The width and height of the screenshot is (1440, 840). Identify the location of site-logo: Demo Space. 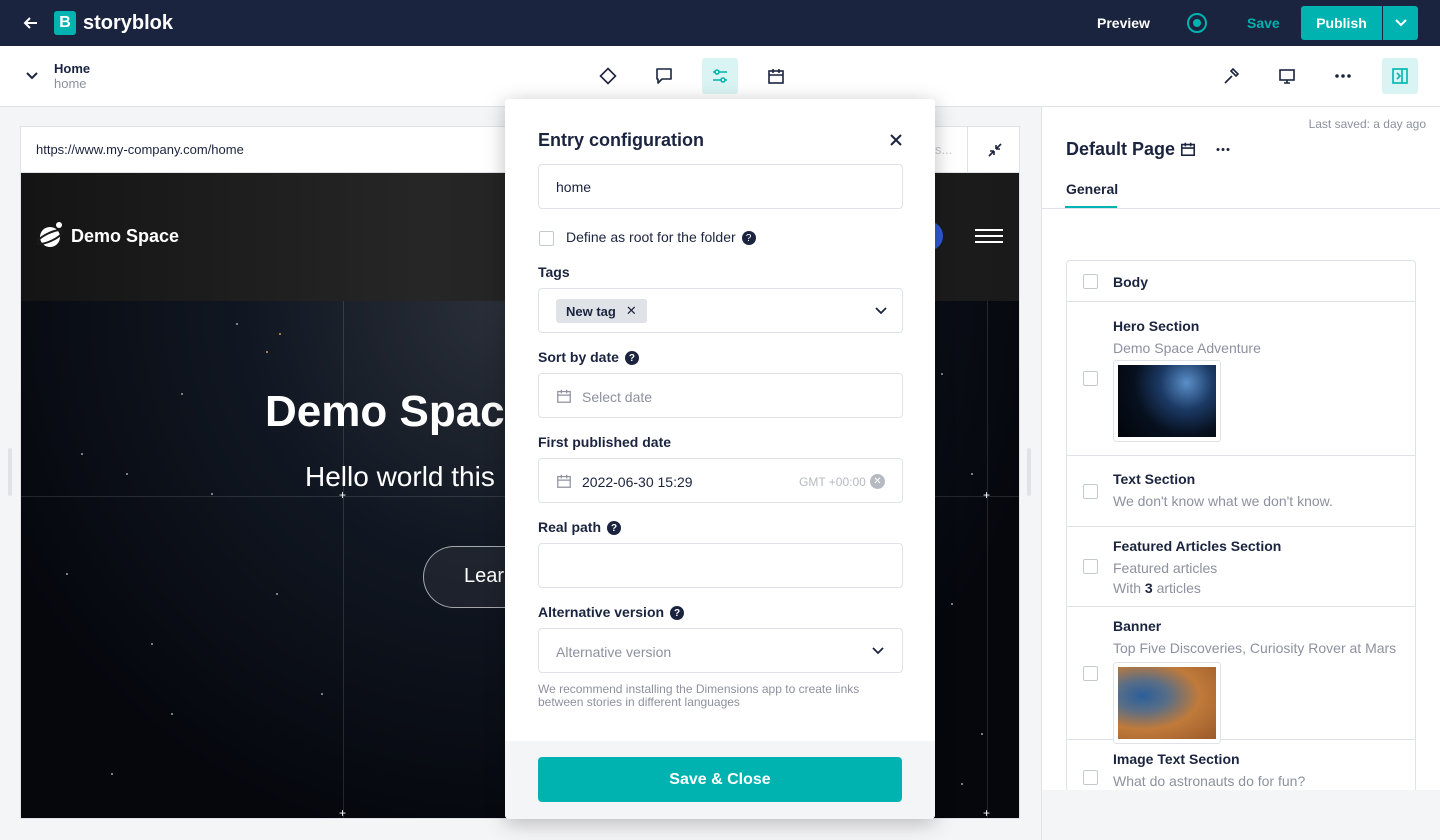
(108, 236).